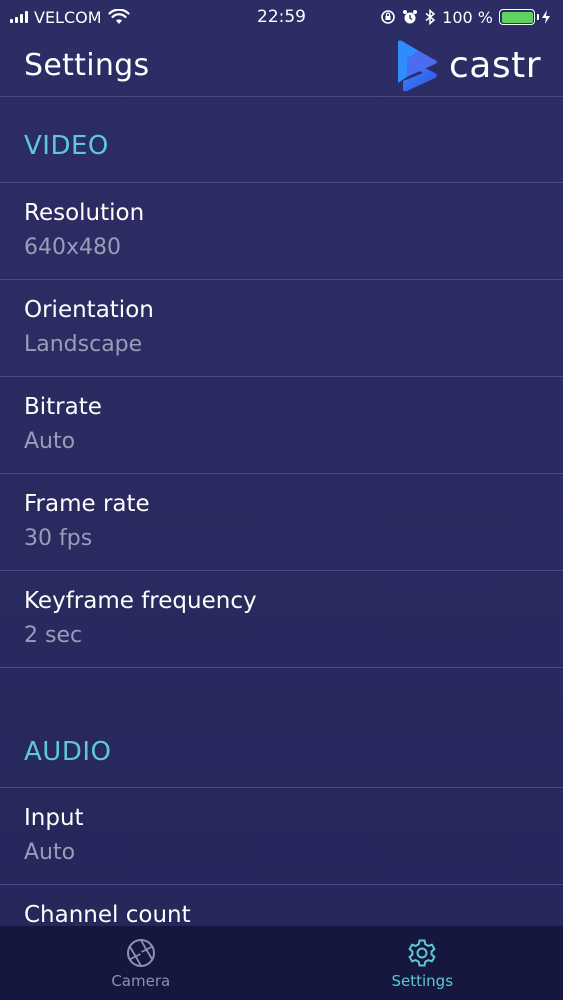 Image resolution: width=563 pixels, height=1000 pixels. I want to click on setting-row-input: Input Auto, so click(281, 836).